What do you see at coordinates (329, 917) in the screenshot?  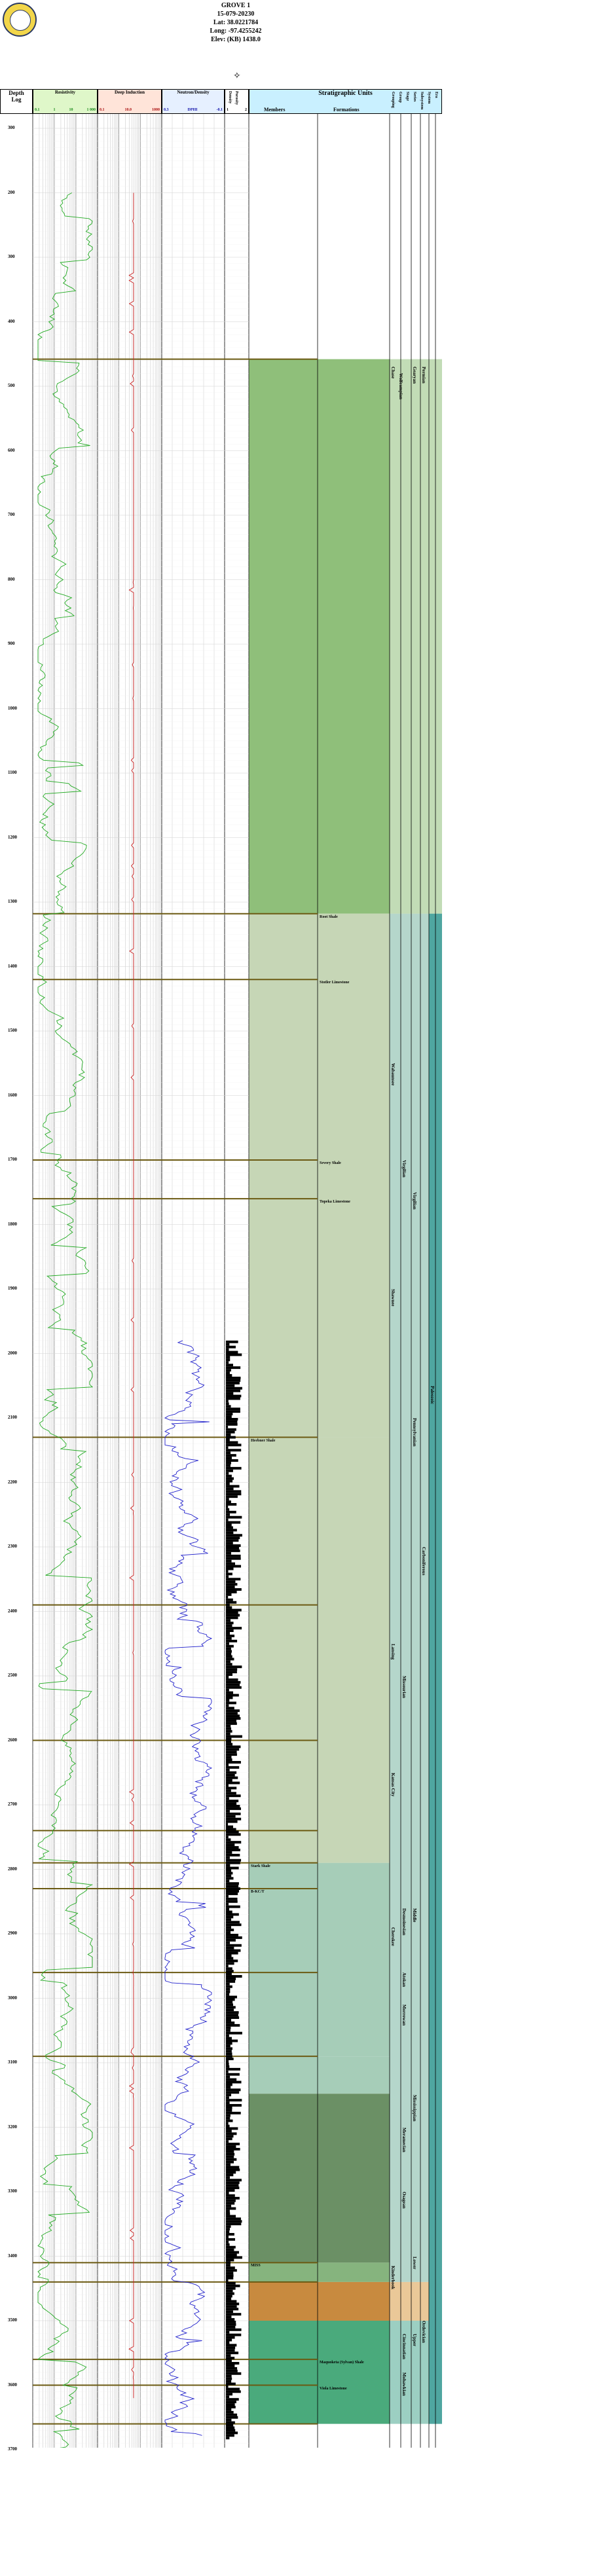 I see `member-label: Root Shale` at bounding box center [329, 917].